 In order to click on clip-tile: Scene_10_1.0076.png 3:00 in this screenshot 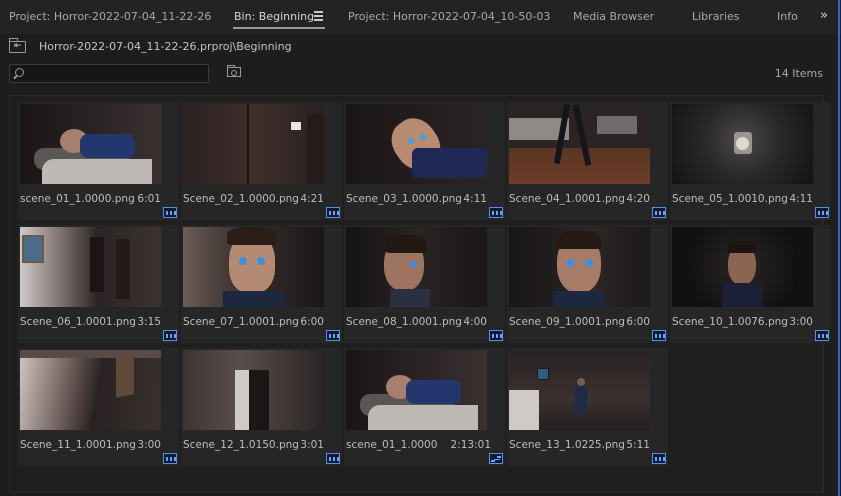, I will do `click(750, 284)`.